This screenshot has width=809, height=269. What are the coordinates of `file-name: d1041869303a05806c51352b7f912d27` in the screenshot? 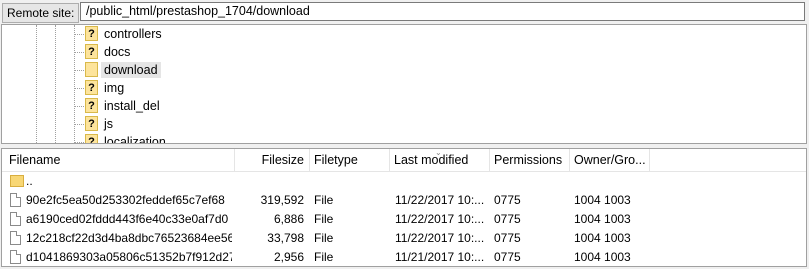 It's located at (129, 257).